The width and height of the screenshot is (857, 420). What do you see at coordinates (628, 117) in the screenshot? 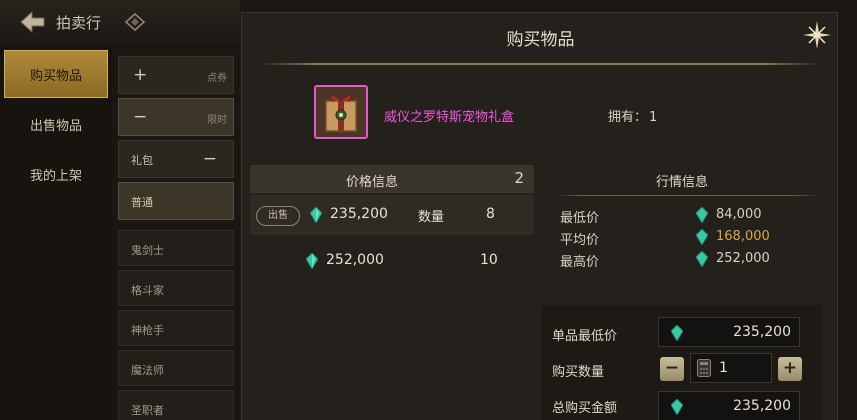
I see `owned-label: 拥有：` at bounding box center [628, 117].